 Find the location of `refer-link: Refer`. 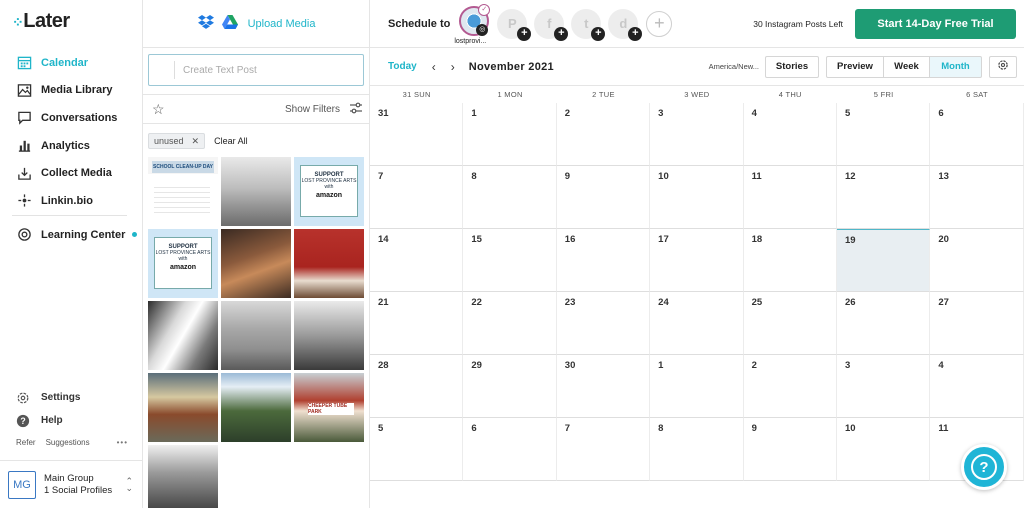

refer-link: Refer is located at coordinates (26, 442).